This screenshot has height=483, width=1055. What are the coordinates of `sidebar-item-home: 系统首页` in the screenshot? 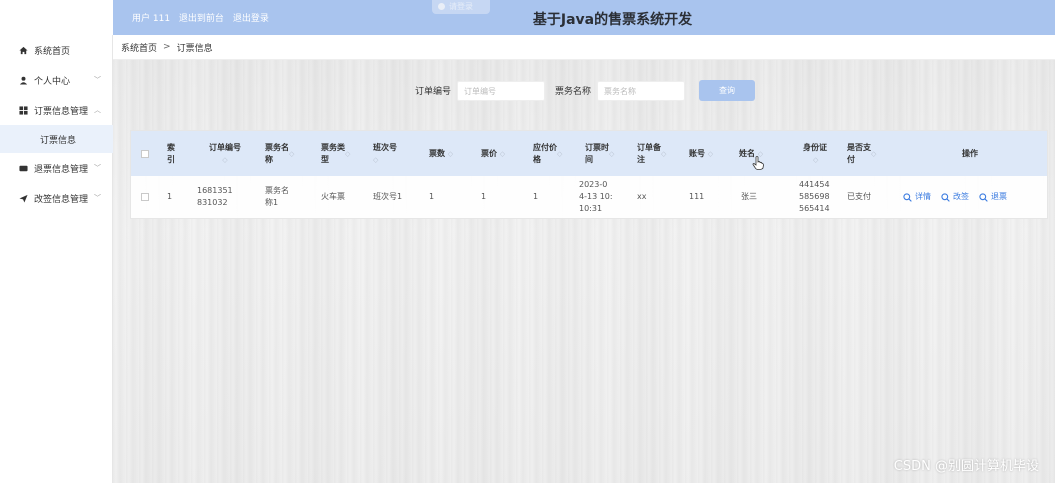 It's located at (56, 50).